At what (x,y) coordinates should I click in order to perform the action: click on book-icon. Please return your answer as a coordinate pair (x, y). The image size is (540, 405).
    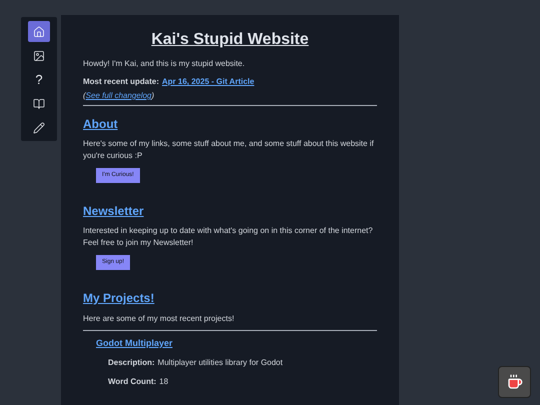
    Looking at the image, I should click on (39, 104).